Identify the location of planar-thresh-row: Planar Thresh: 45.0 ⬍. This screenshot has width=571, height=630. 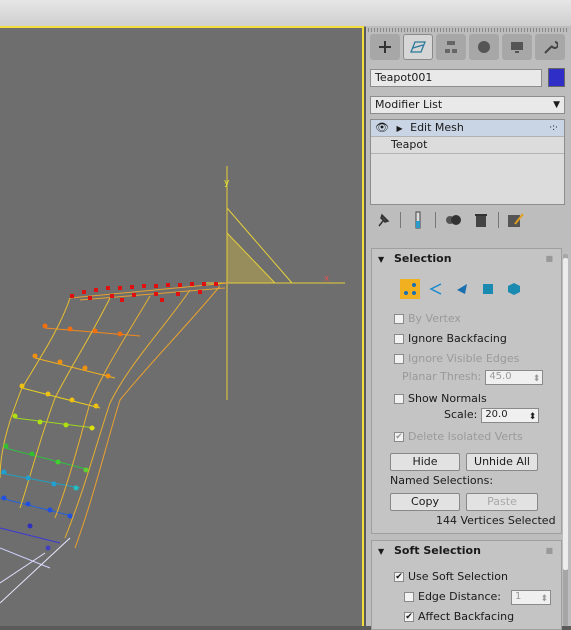
(473, 378).